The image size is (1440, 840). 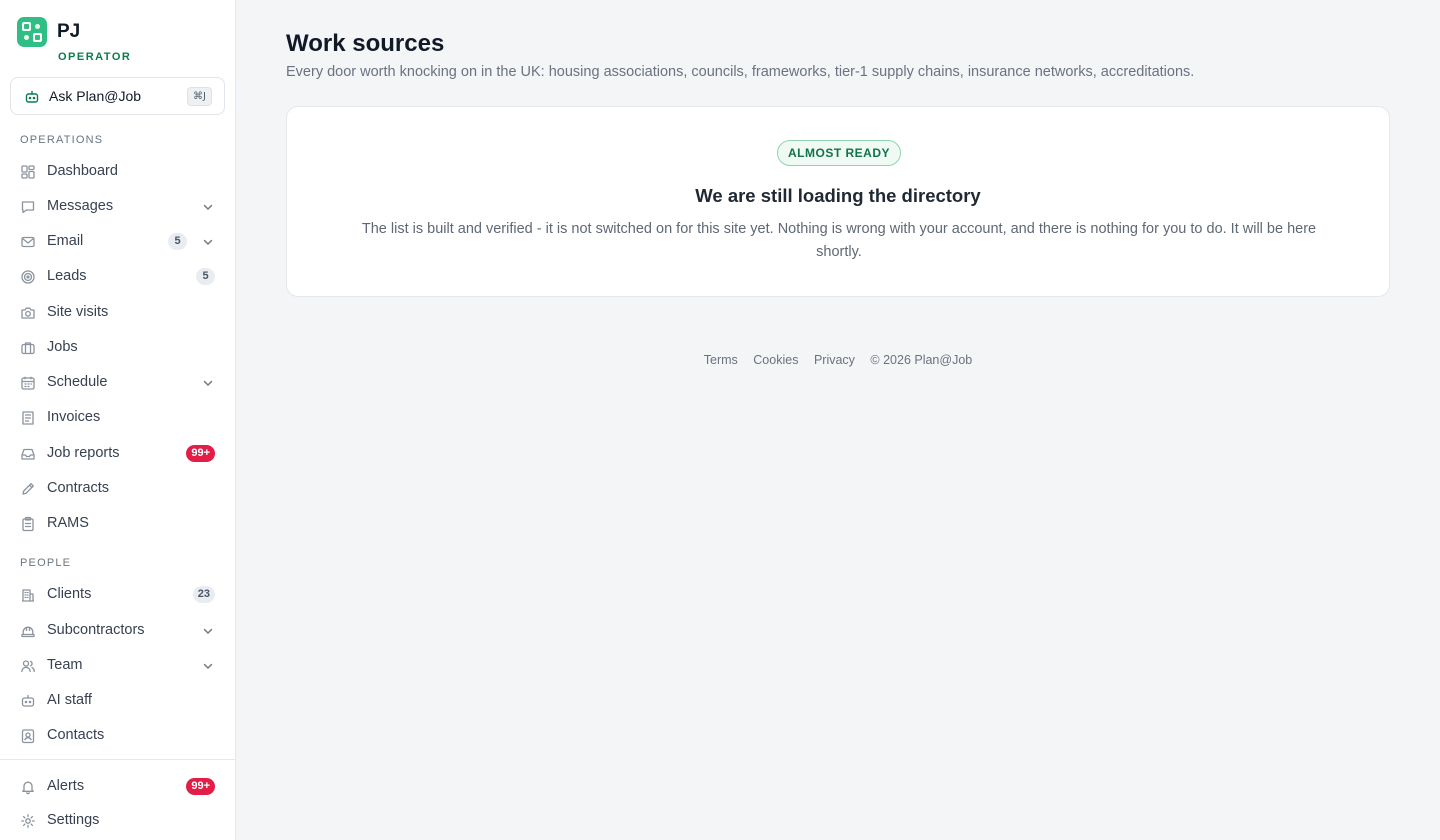 What do you see at coordinates (62, 347) in the screenshot?
I see `sidebar-item-label: Jobs` at bounding box center [62, 347].